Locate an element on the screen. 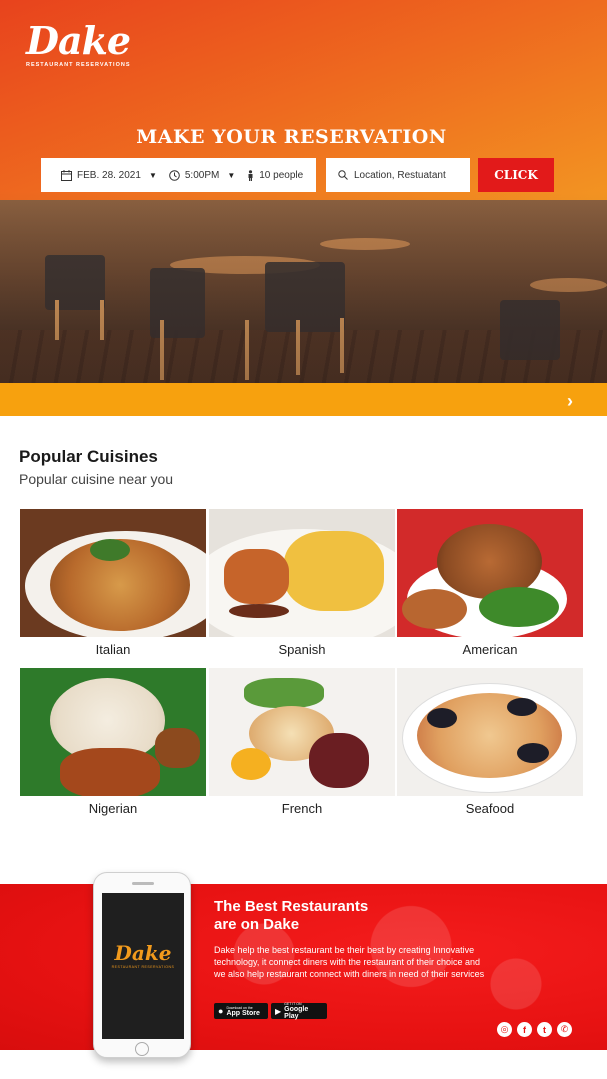 Image resolution: width=607 pixels, height=1079 pixels. phone-screen: Dake RESTAURANT RESERVATIONS is located at coordinates (143, 966).